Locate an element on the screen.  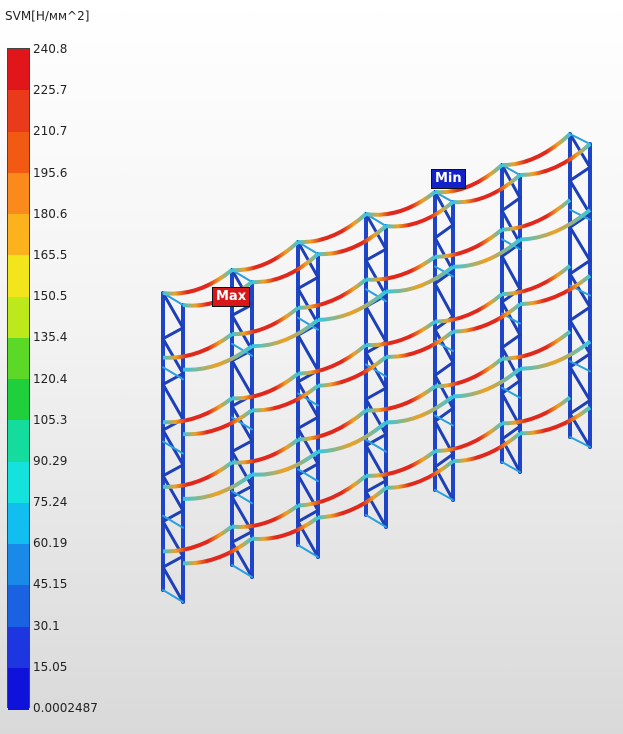
max-stress-marker: Max is located at coordinates (231, 297).